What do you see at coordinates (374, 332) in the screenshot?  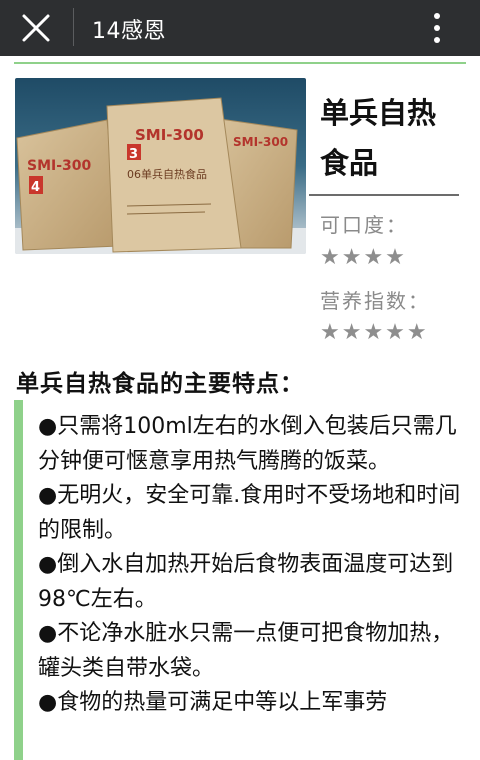 I see `nutrition-rating: ★★★★★` at bounding box center [374, 332].